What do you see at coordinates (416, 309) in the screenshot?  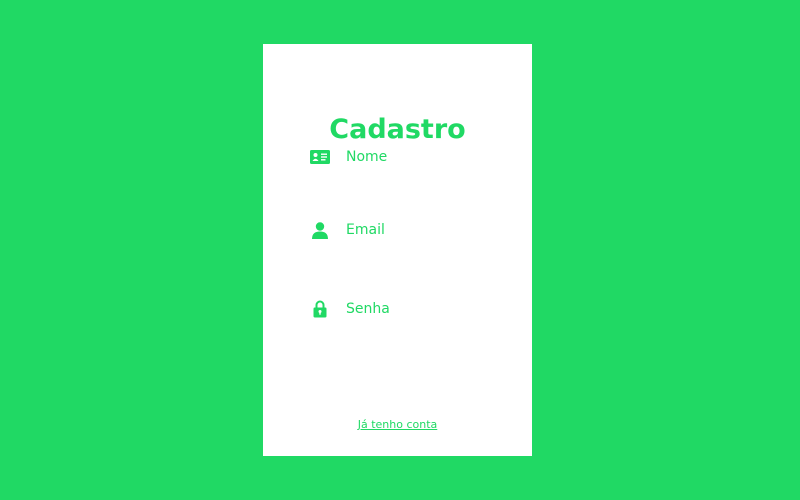 I see `password-input` at bounding box center [416, 309].